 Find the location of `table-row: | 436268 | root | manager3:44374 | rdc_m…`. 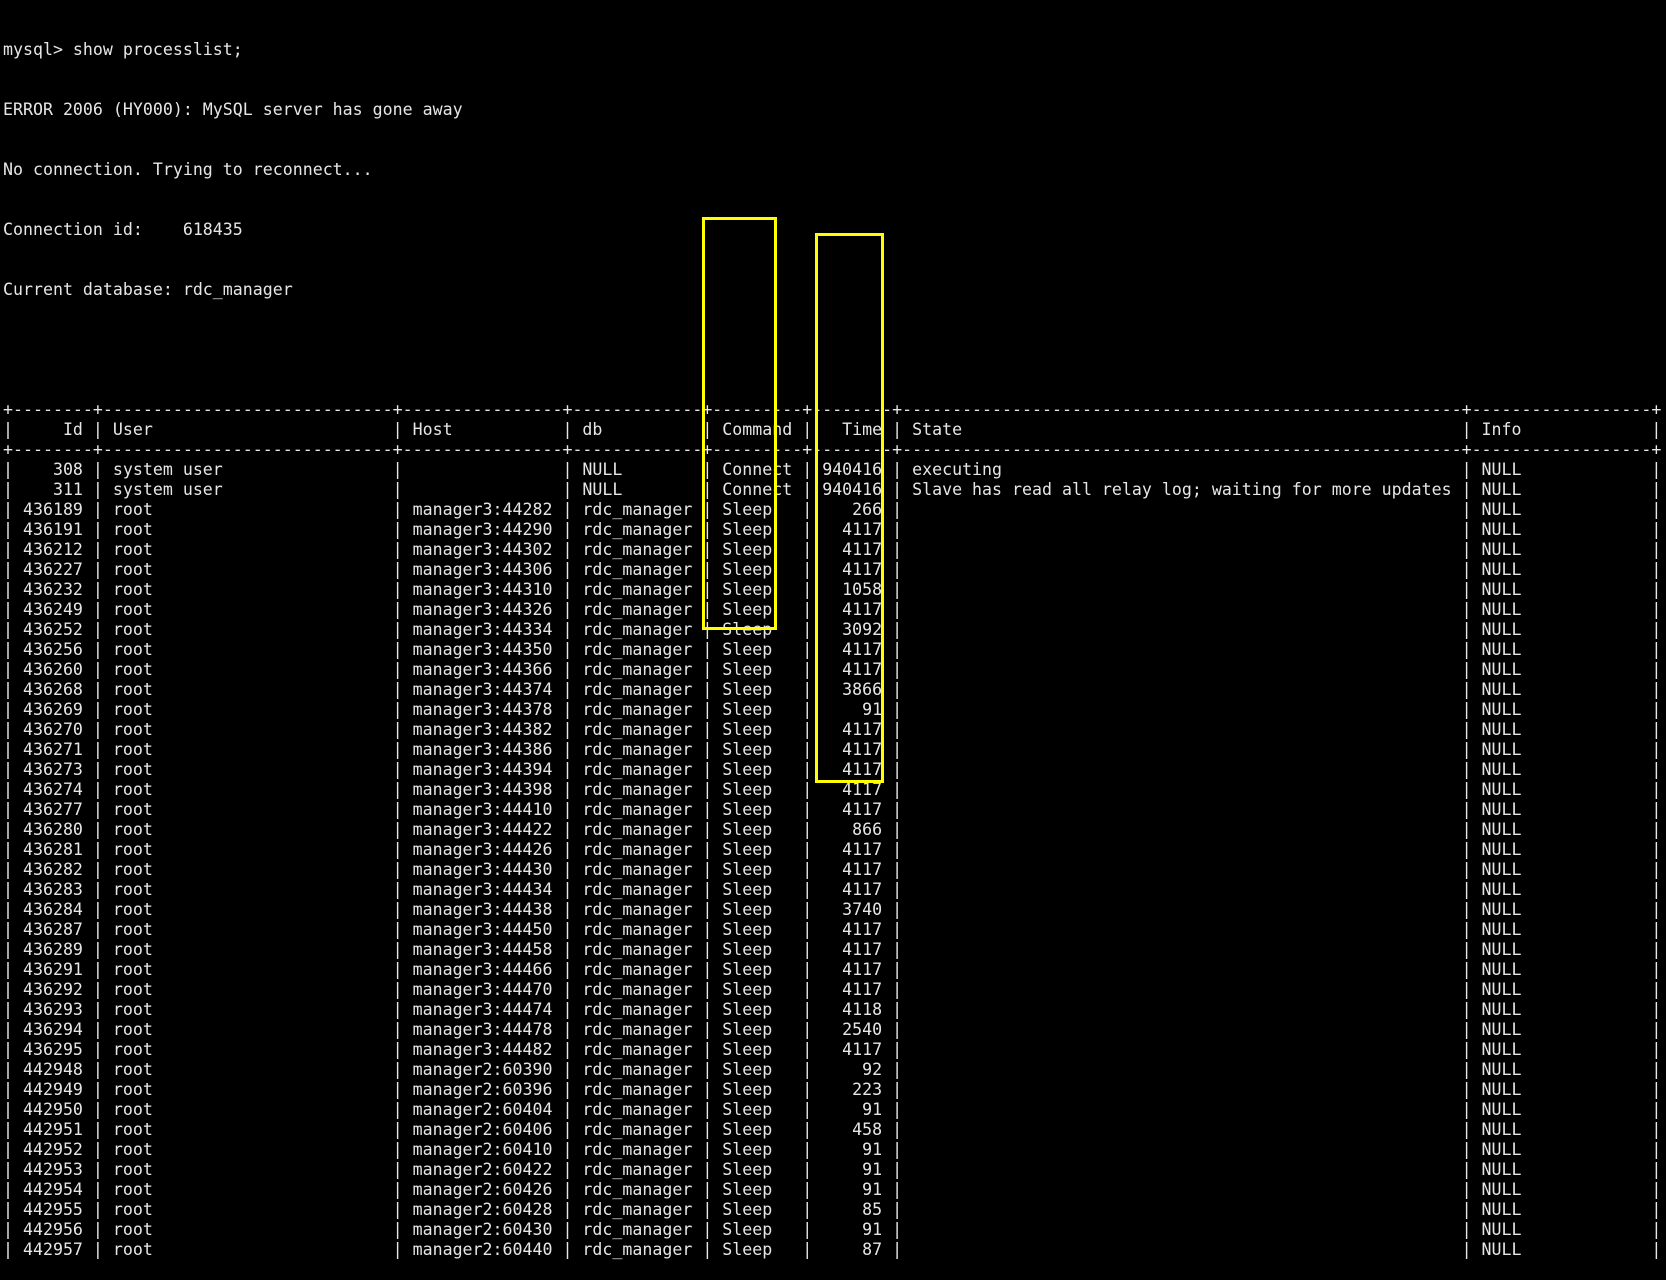

table-row: | 436268 | root | manager3:44374 | rdc_m… is located at coordinates (832, 689).